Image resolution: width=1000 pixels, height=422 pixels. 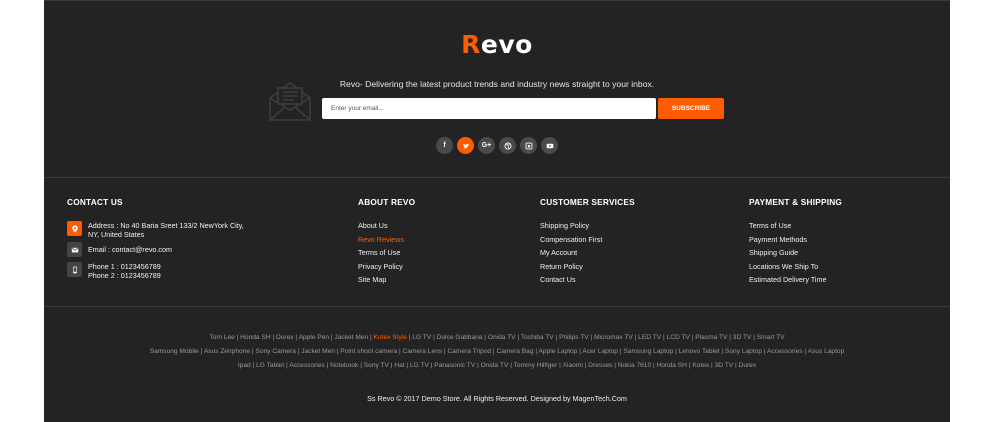 What do you see at coordinates (634, 365) in the screenshot?
I see `tag-link: Nokia 7610` at bounding box center [634, 365].